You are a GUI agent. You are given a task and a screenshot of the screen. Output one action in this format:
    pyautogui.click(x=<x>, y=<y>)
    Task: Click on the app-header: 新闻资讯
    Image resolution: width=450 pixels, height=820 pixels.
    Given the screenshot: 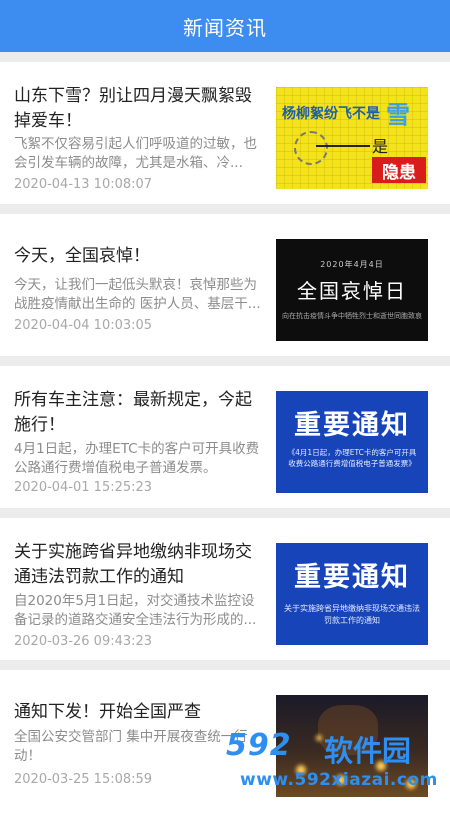 What is the action you would take?
    pyautogui.click(x=225, y=26)
    